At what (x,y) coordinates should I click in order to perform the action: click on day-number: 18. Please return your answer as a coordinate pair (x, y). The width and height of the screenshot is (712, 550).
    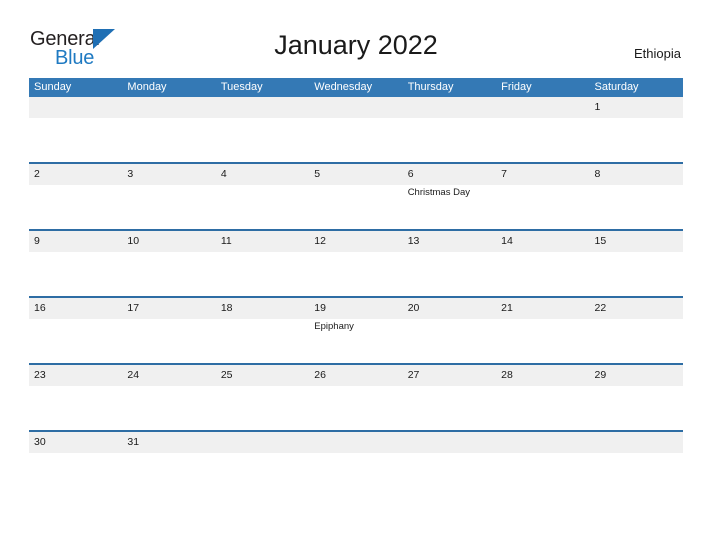
    Looking at the image, I should click on (226, 308).